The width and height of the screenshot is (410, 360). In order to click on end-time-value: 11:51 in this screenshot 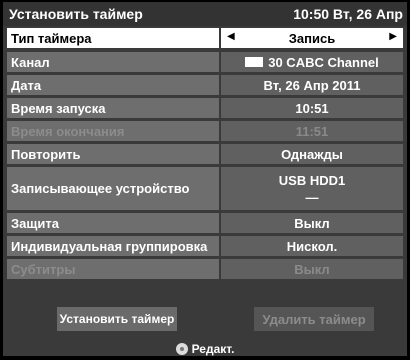, I will do `click(312, 131)`.